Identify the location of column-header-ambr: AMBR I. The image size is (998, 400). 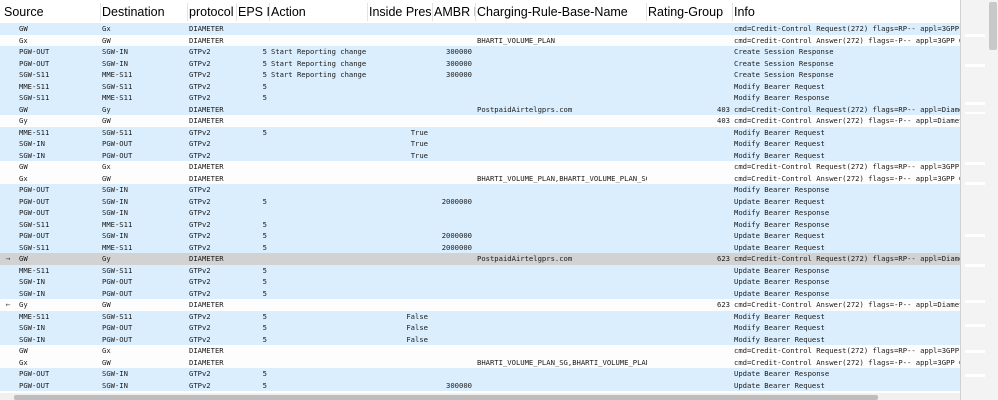
(452, 12).